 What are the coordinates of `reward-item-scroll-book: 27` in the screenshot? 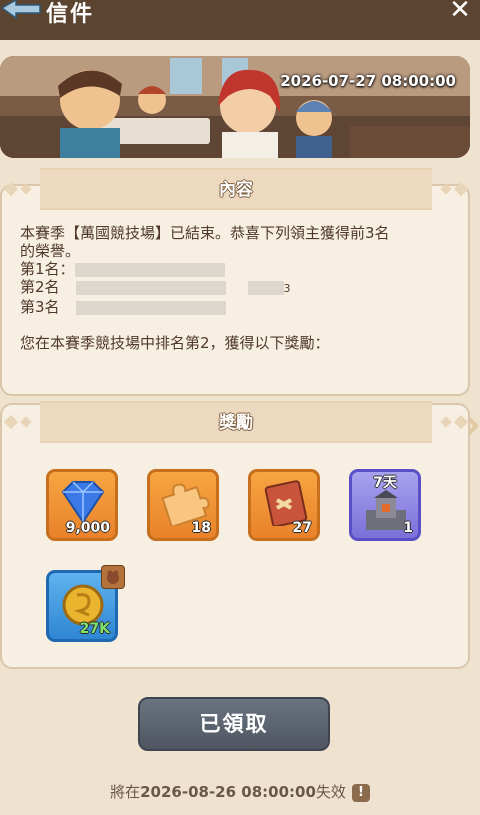 It's located at (284, 505).